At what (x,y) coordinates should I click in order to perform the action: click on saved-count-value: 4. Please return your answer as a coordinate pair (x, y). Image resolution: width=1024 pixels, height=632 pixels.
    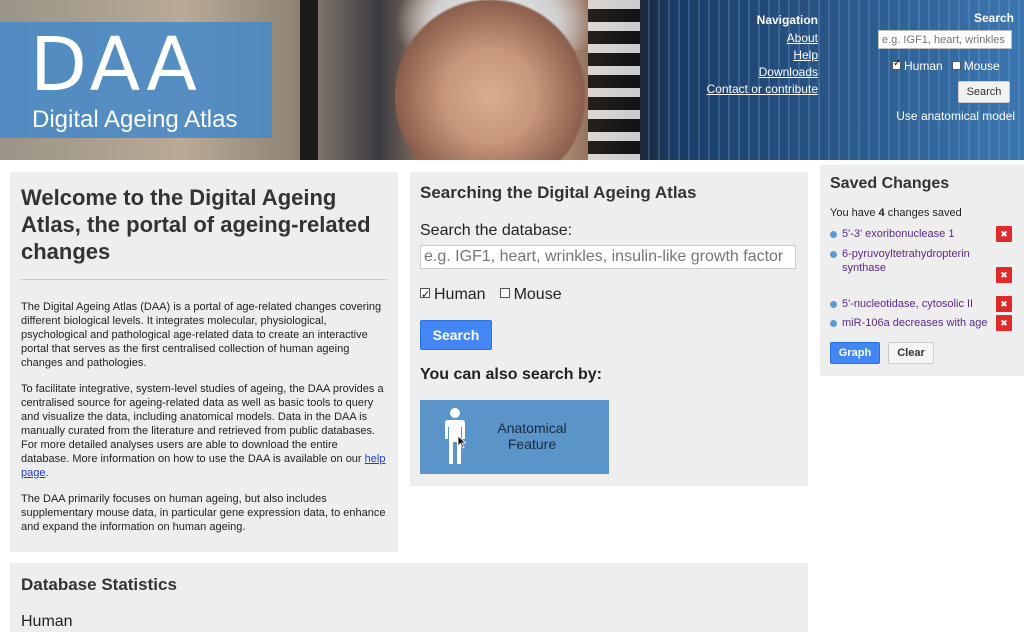
    Looking at the image, I should click on (881, 213).